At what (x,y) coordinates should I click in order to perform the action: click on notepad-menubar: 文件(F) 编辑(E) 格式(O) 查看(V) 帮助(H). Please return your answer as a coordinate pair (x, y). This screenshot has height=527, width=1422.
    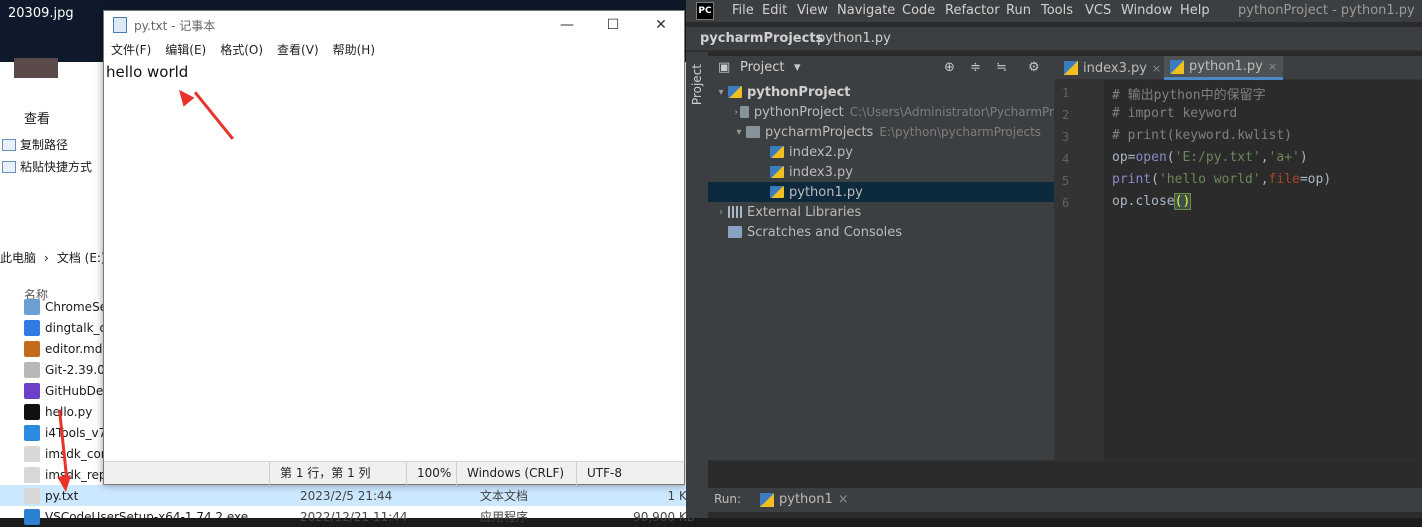
    Looking at the image, I should click on (394, 50).